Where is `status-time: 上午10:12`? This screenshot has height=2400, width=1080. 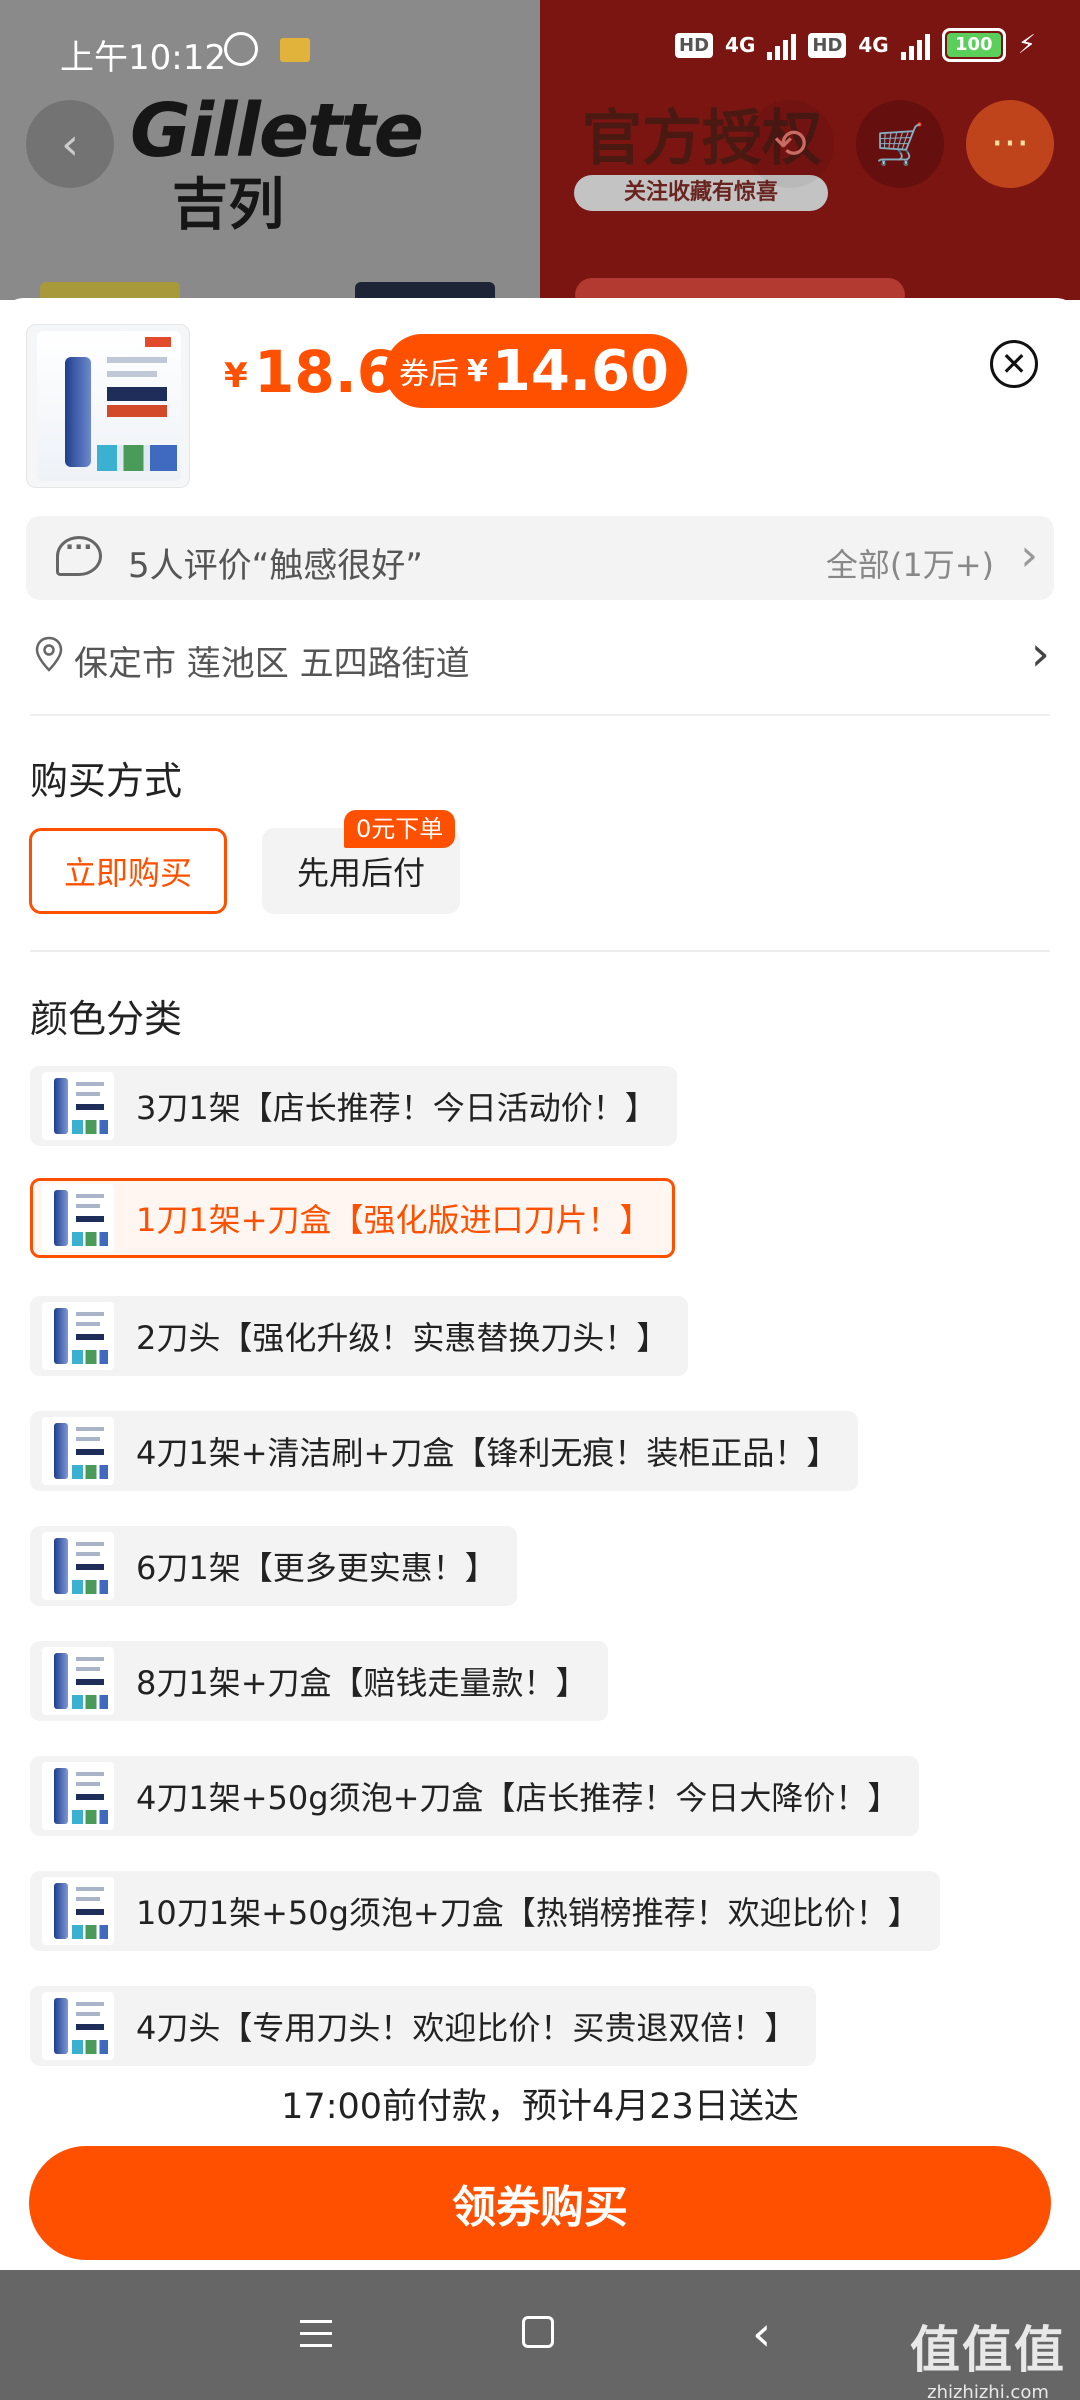
status-time: 上午10:12 is located at coordinates (143, 58).